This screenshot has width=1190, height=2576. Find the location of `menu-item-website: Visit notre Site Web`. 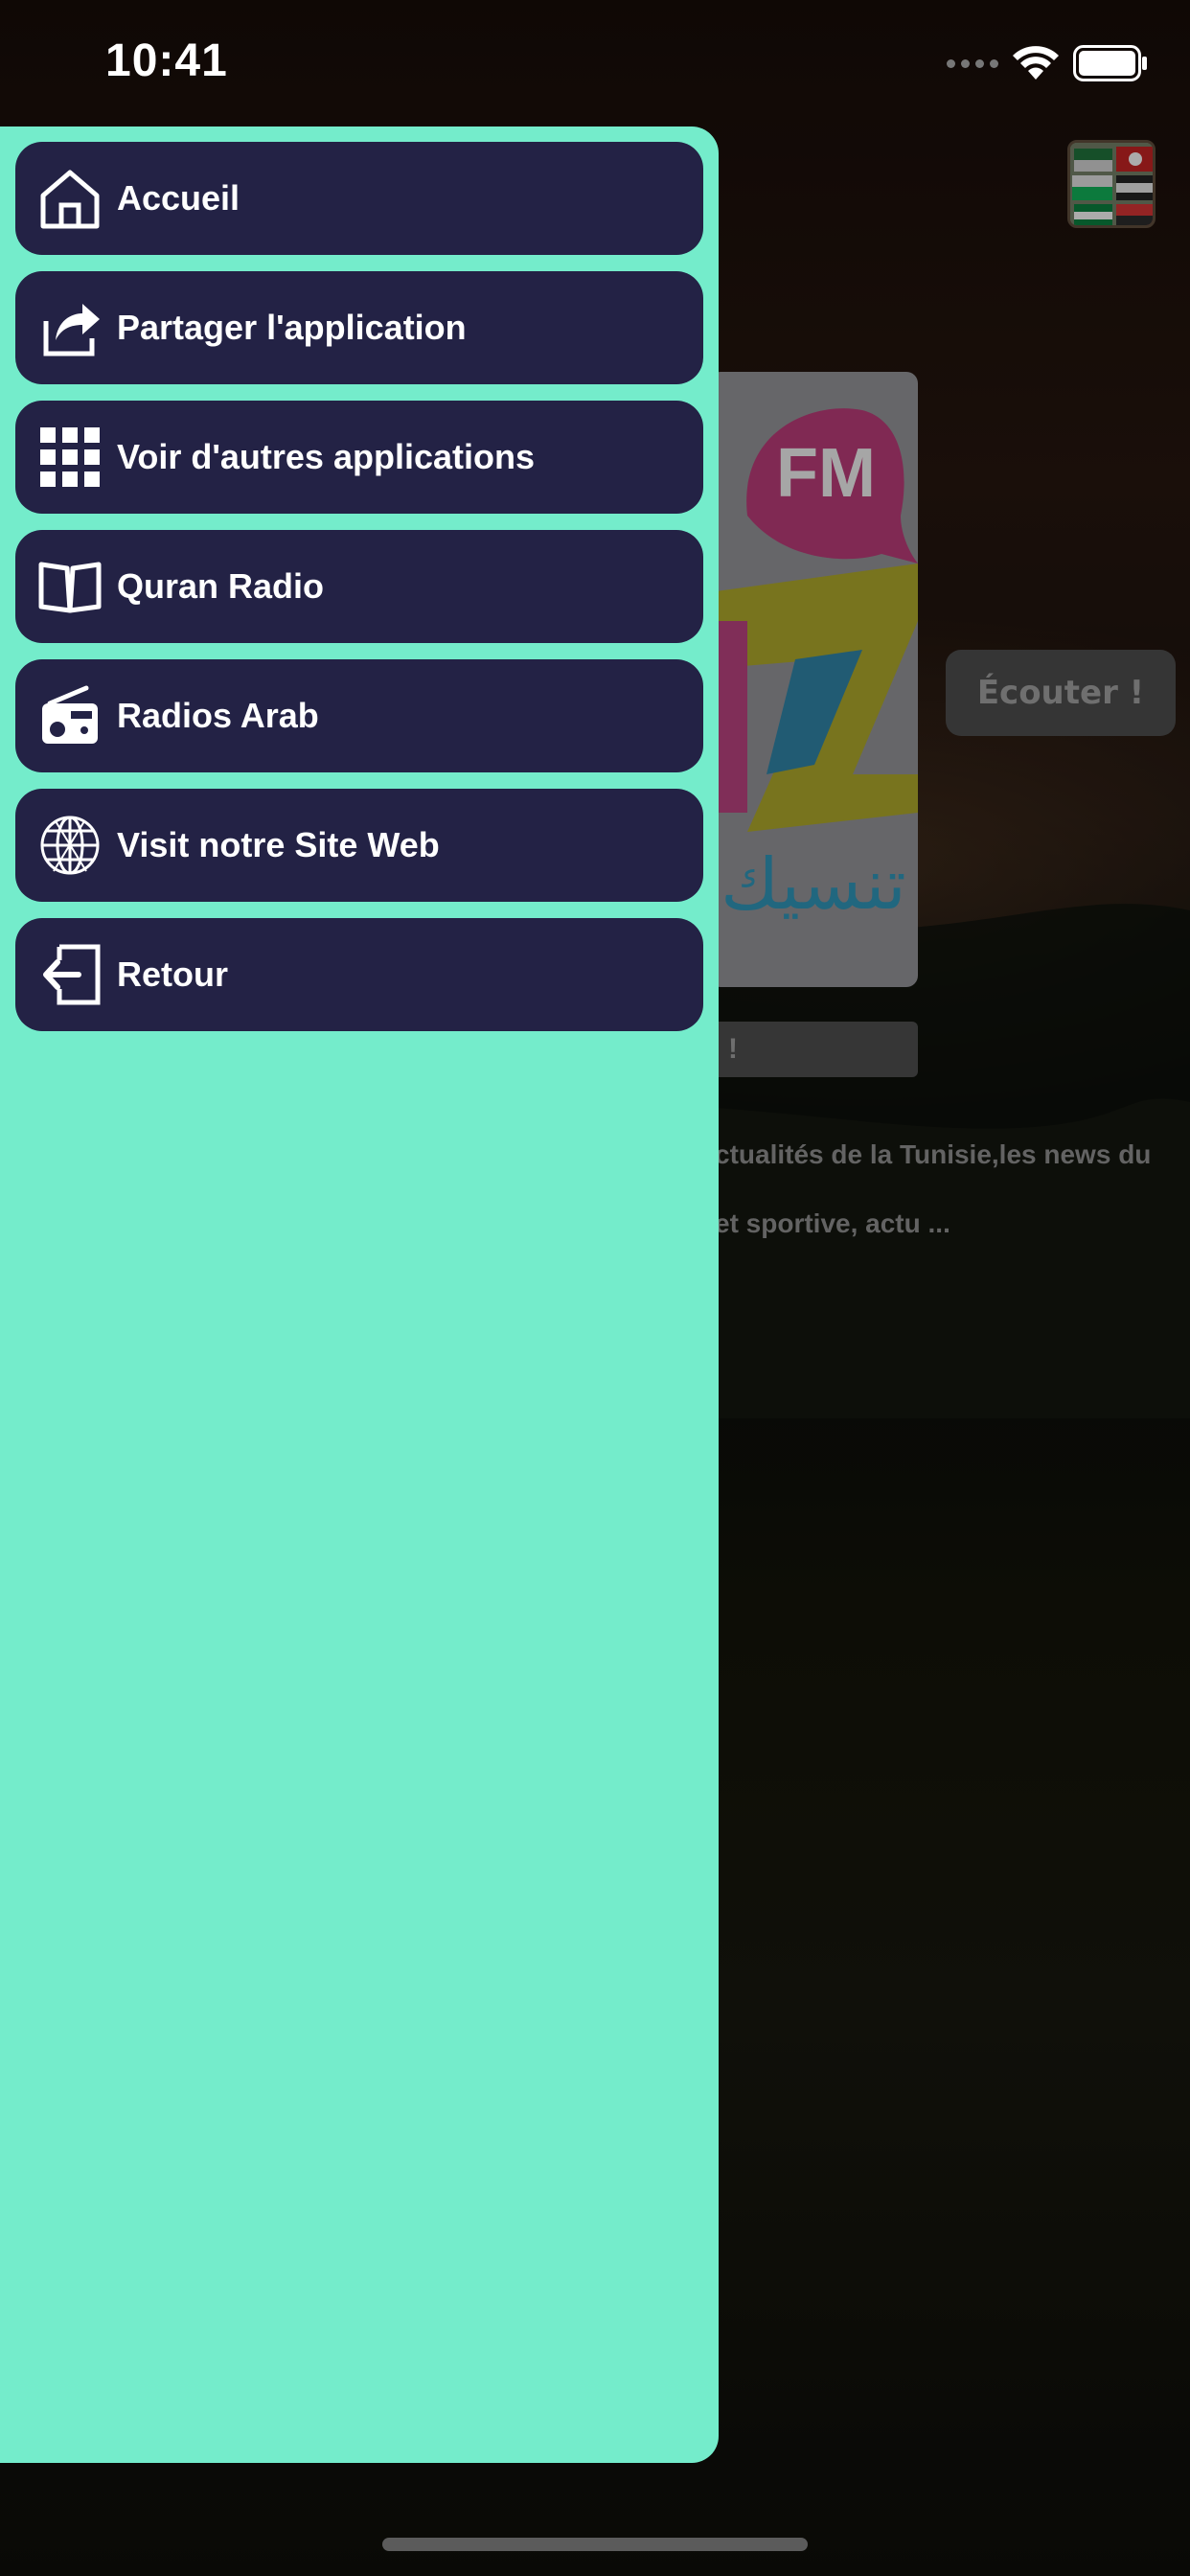

menu-item-website: Visit notre Site Web is located at coordinates (359, 845).